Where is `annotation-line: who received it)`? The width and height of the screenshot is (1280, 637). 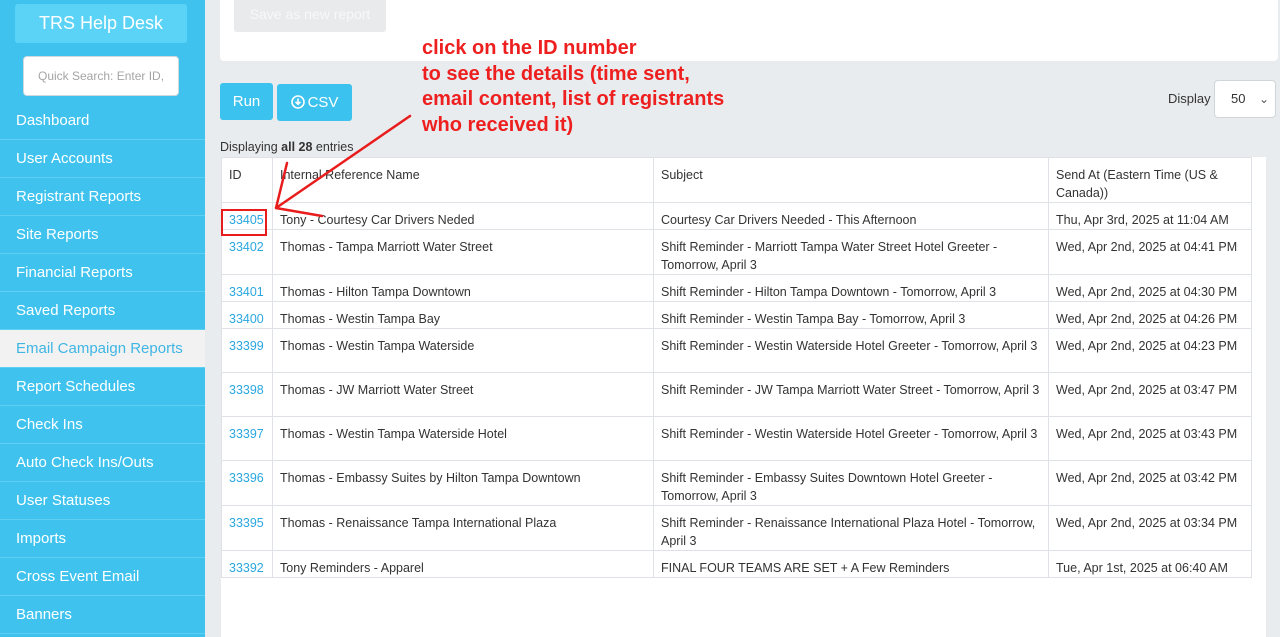
annotation-line: who received it) is located at coordinates (498, 124).